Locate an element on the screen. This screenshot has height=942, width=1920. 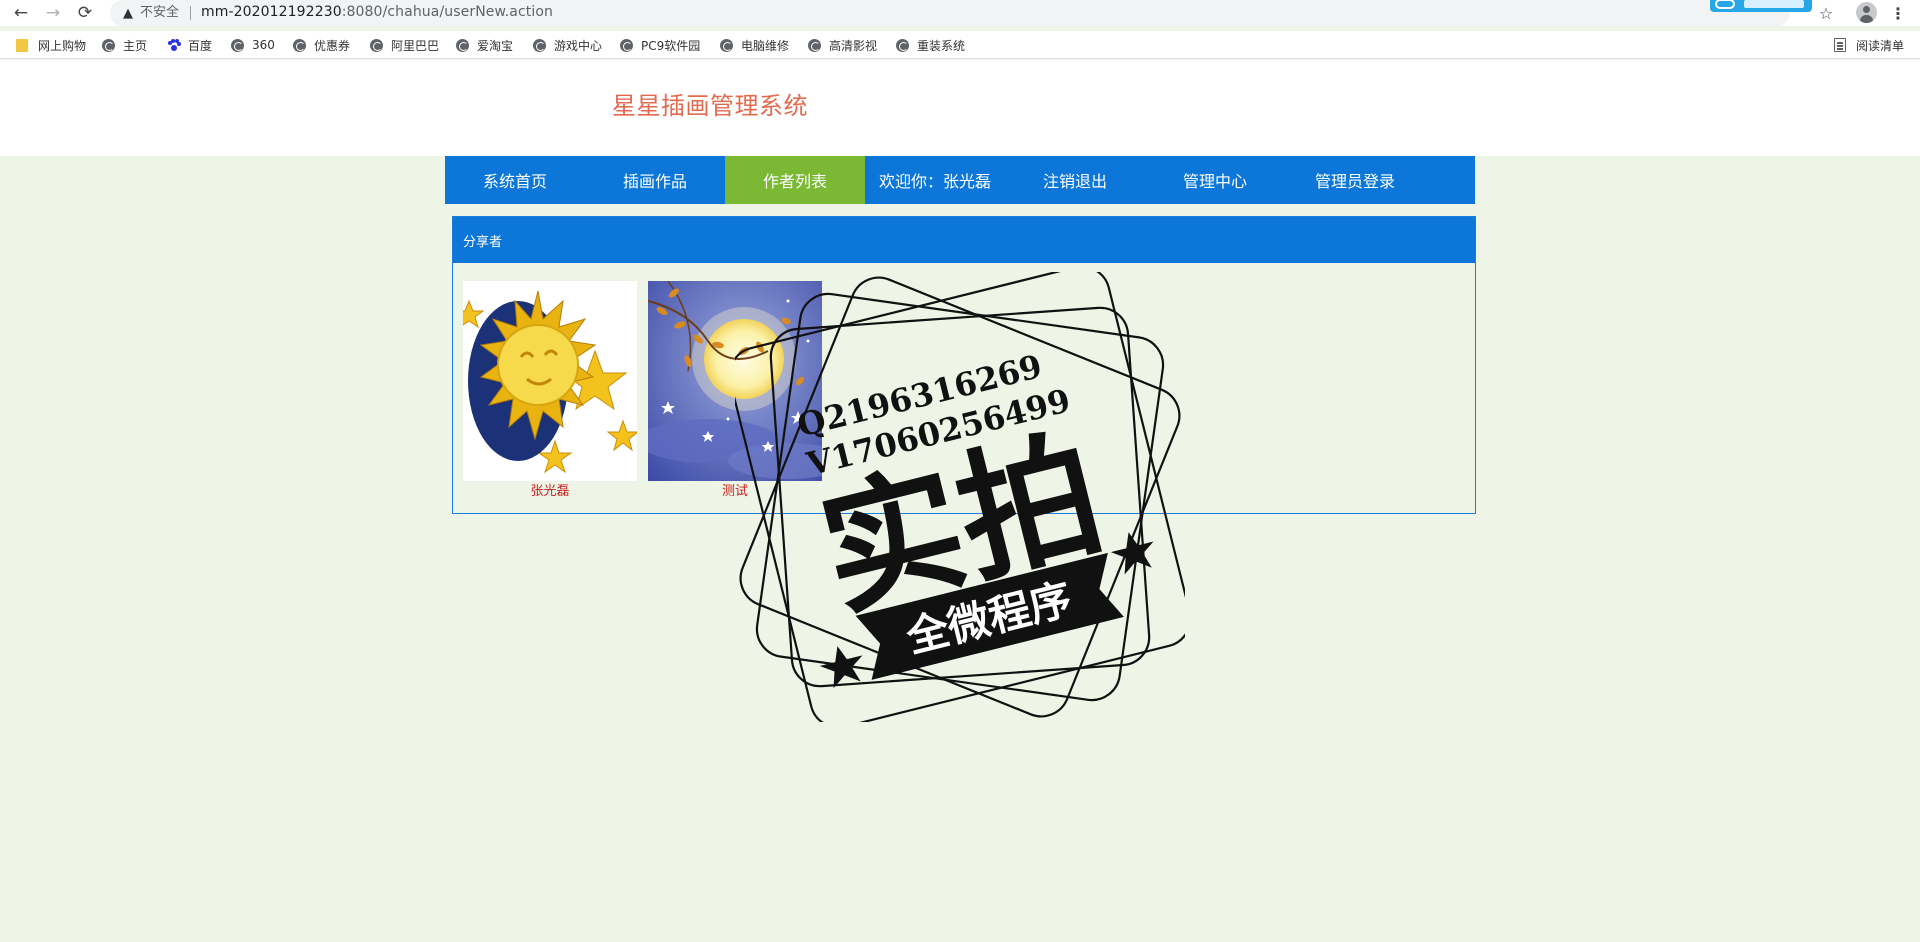
nav-admin-login: 管理员登录 is located at coordinates (1355, 180).